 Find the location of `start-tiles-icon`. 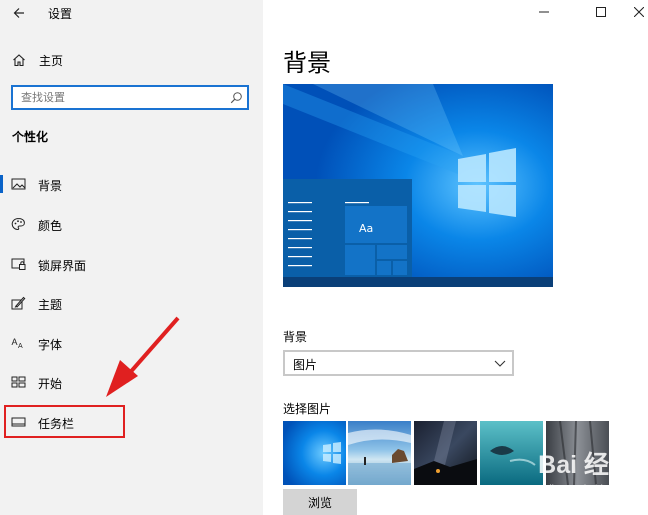

start-tiles-icon is located at coordinates (18, 382).